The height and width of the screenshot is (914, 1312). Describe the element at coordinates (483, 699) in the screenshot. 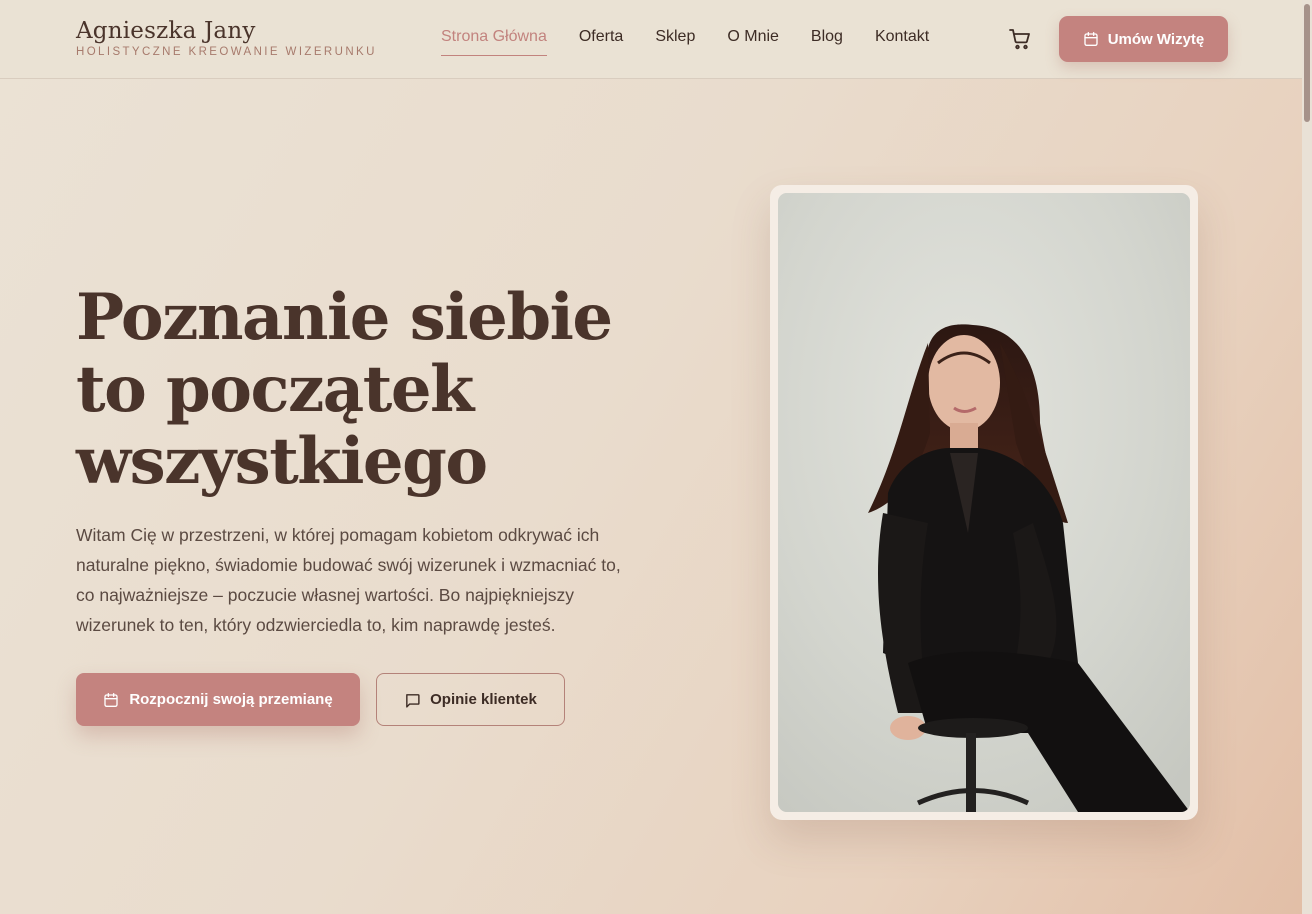

I see `client-reviews-label: Opinie klientek` at that location.